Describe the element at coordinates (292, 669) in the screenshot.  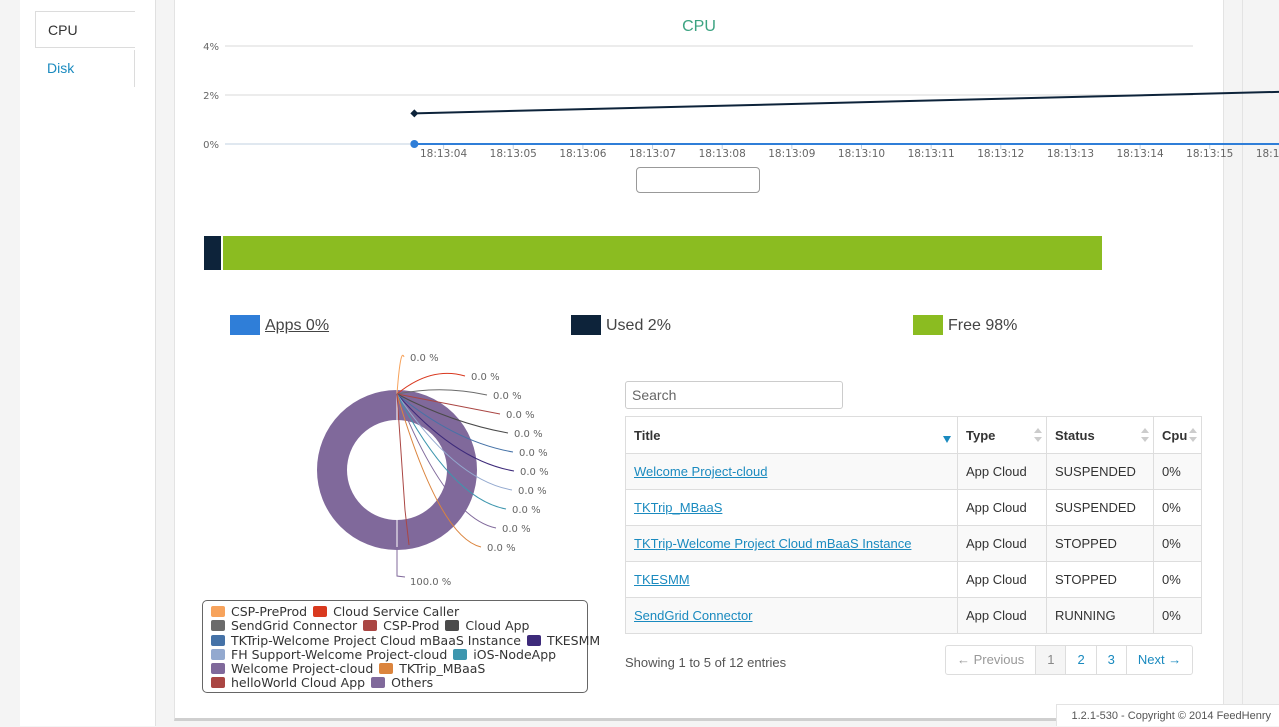
I see `pie-legend-item: Welcome Project-cloud` at that location.